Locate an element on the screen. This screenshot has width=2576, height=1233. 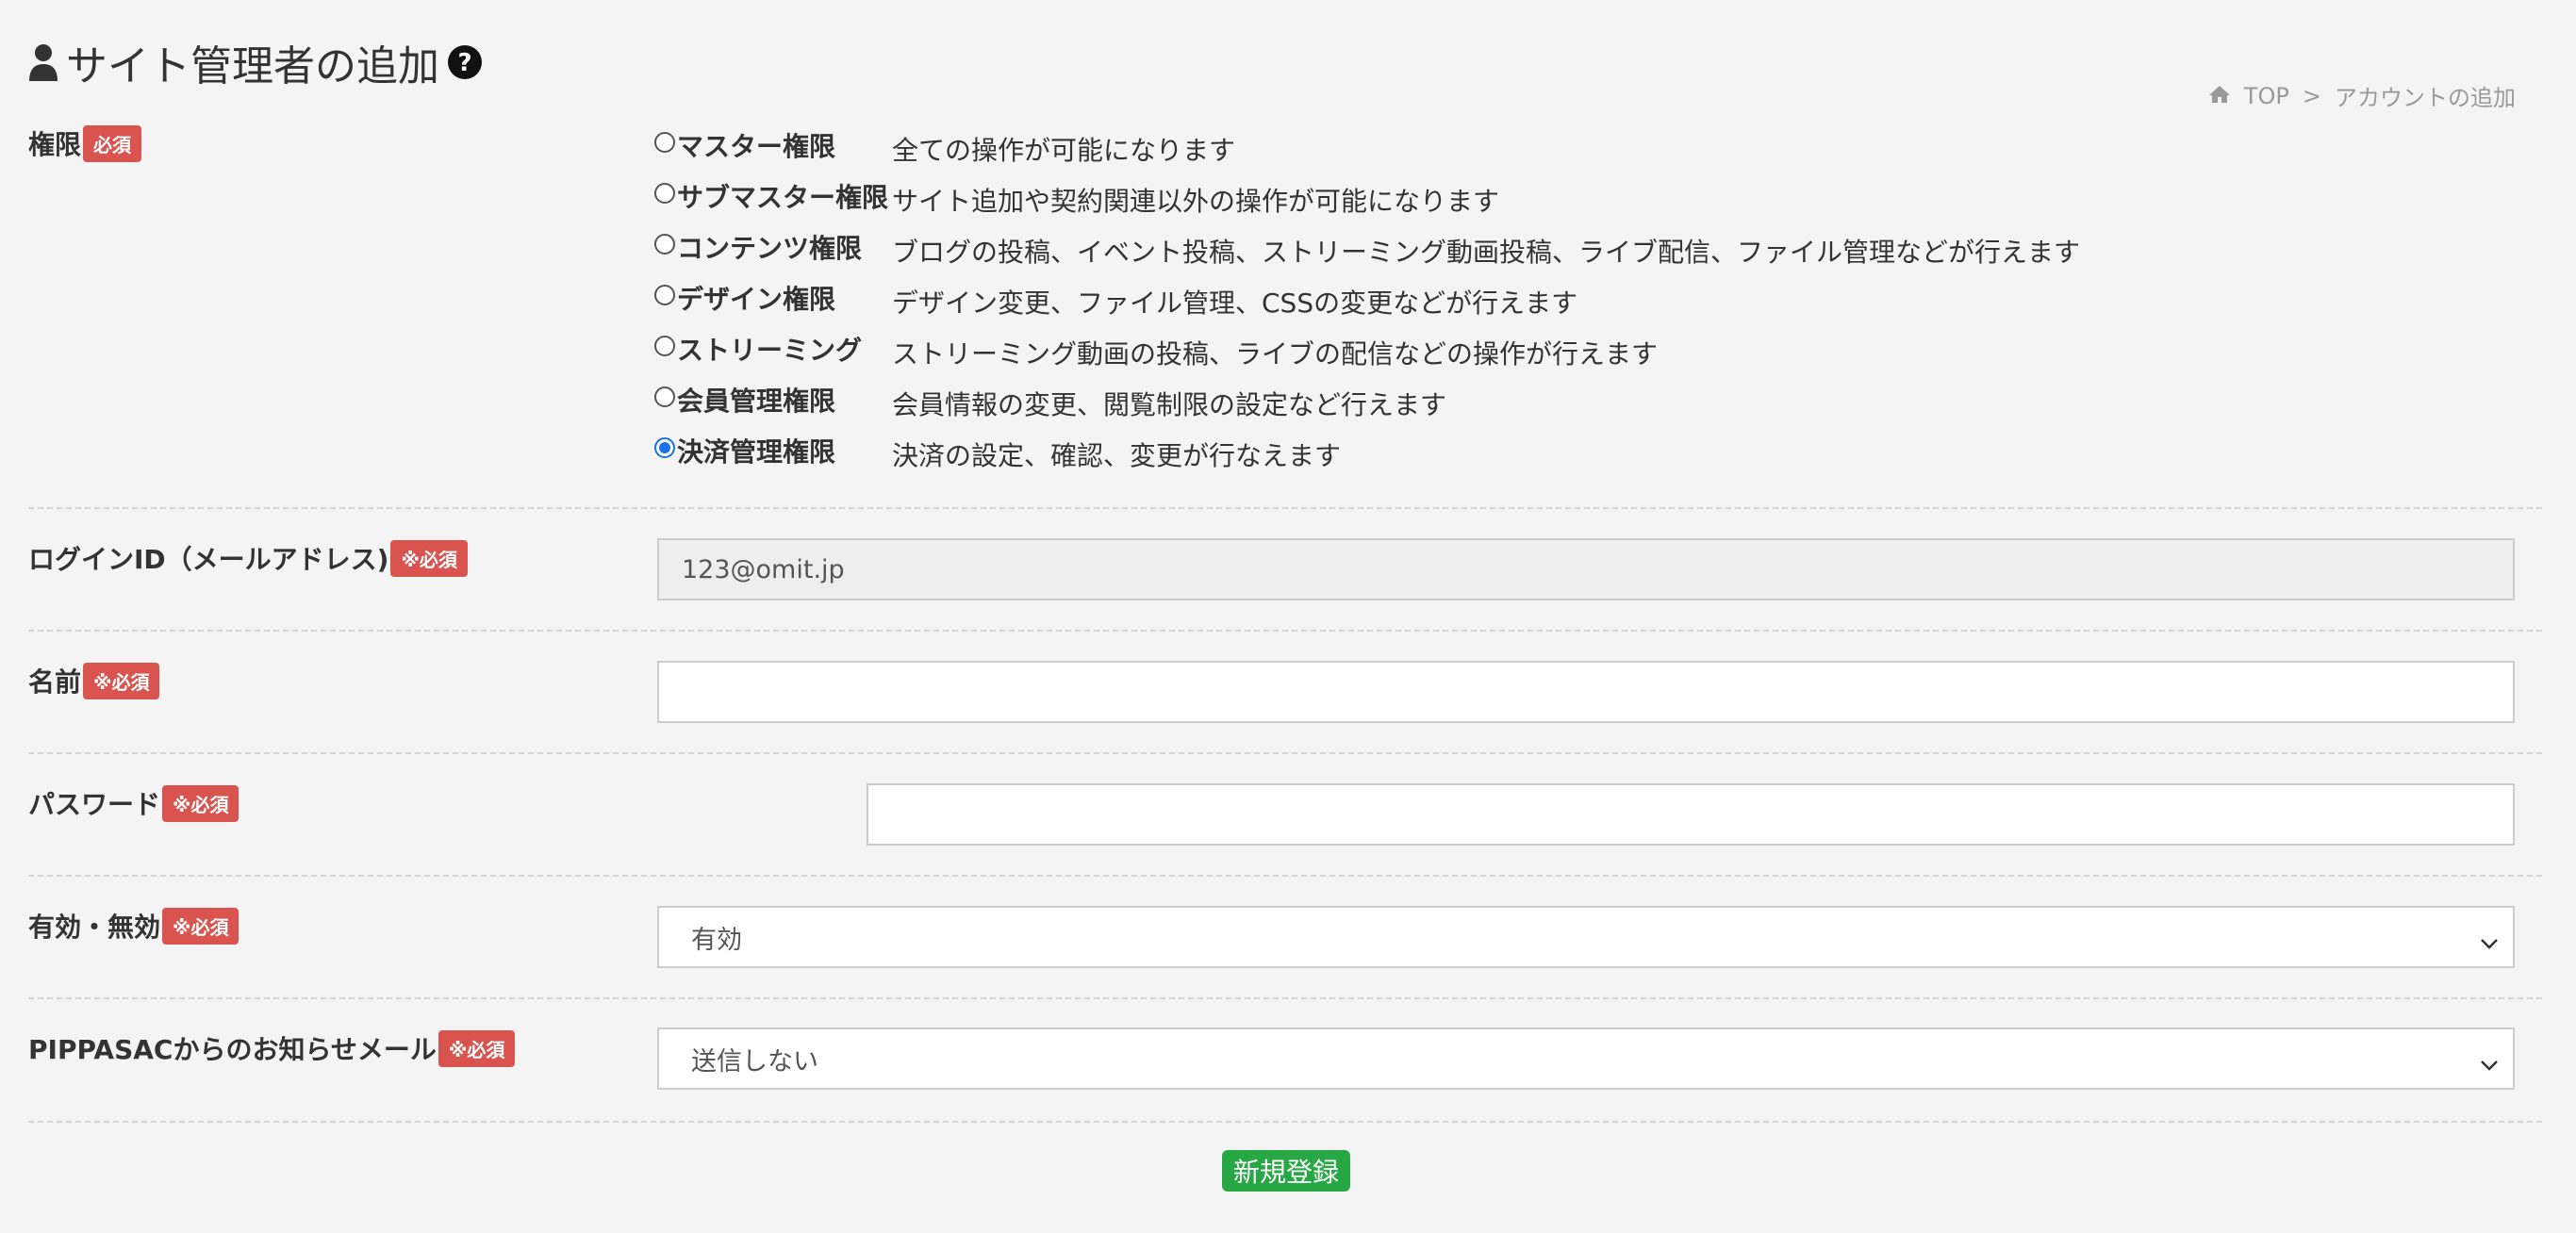
role-desc-payment: 決済の設定、確認、変更が行なえます is located at coordinates (1117, 455).